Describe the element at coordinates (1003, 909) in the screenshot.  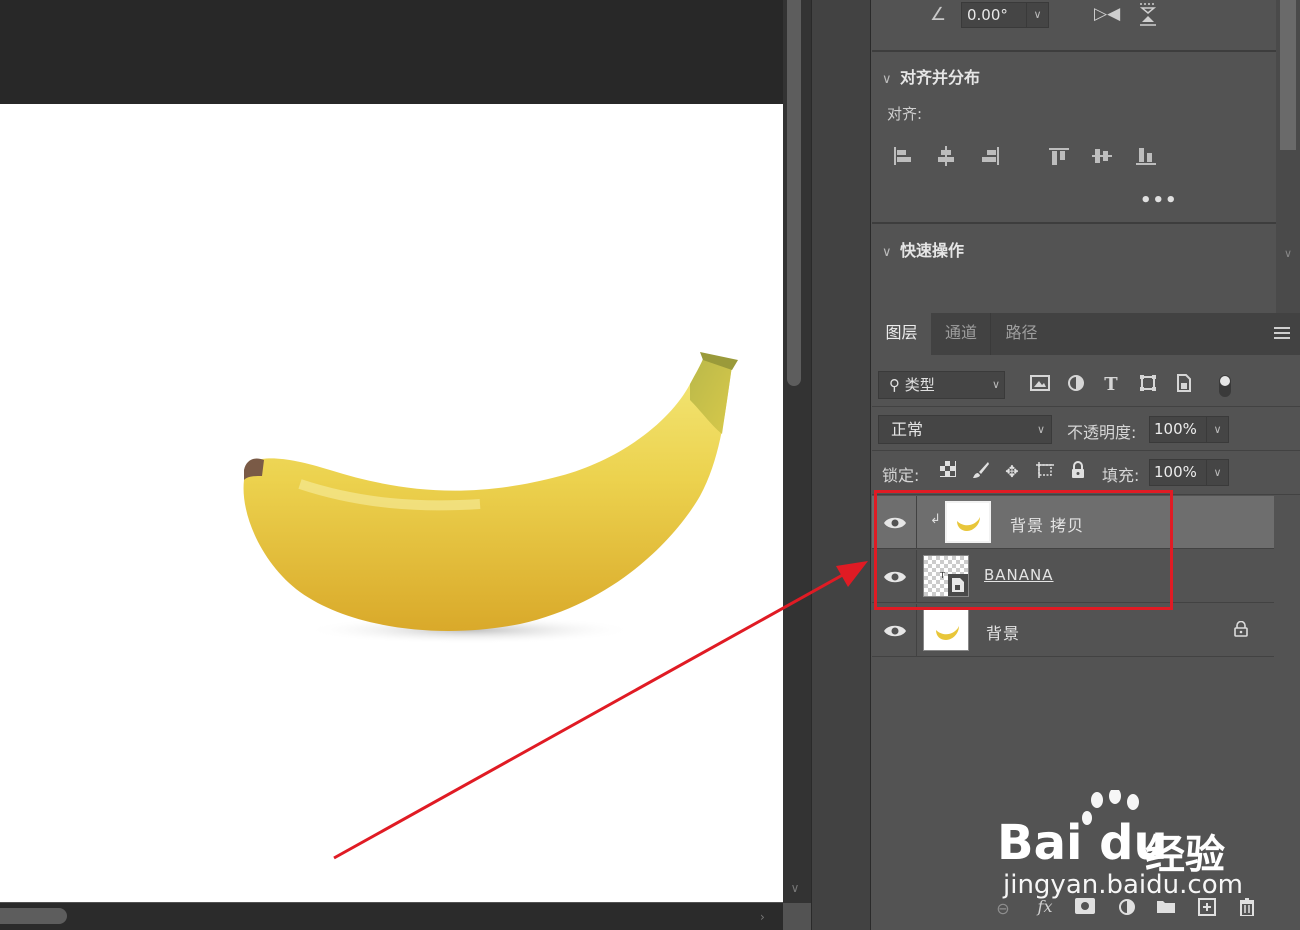
I see `link-layers-icon: ⊖` at that location.